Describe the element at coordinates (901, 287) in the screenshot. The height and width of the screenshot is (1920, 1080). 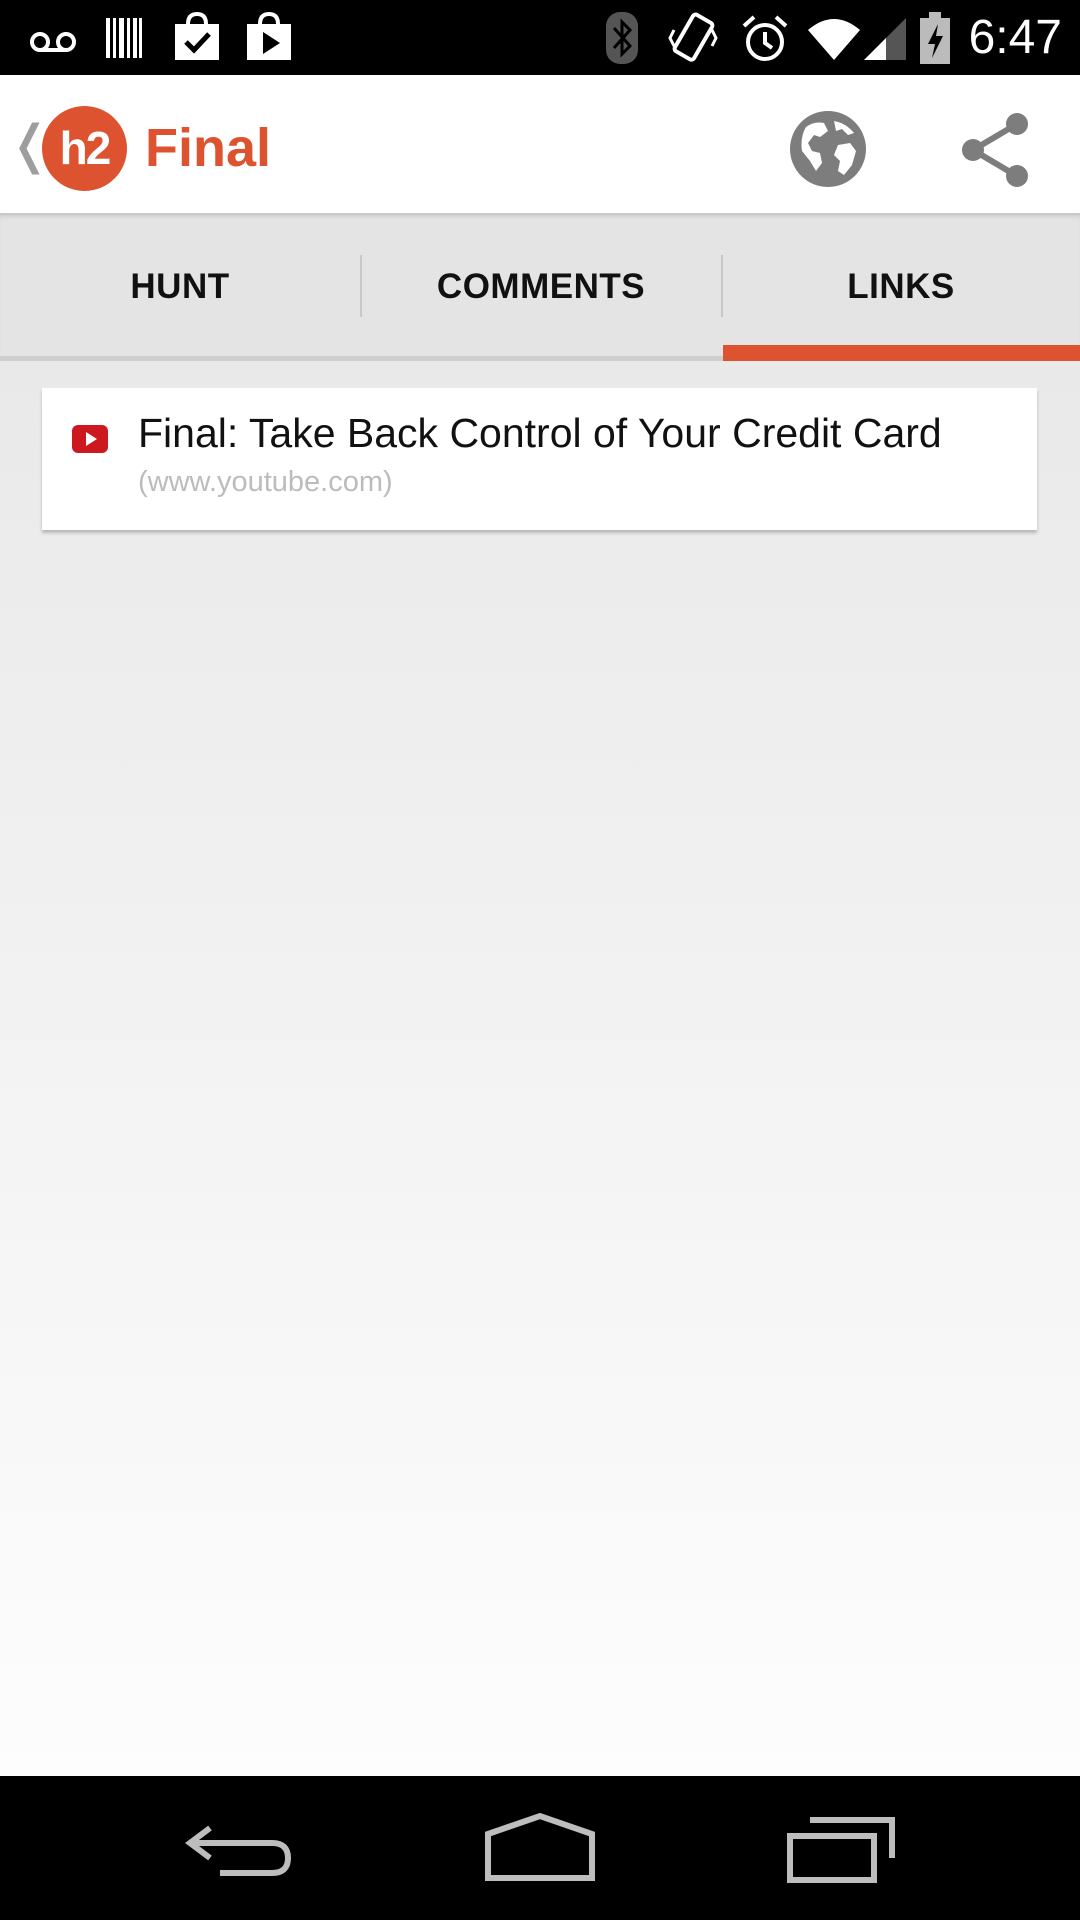
I see `tab-links: LINKS` at that location.